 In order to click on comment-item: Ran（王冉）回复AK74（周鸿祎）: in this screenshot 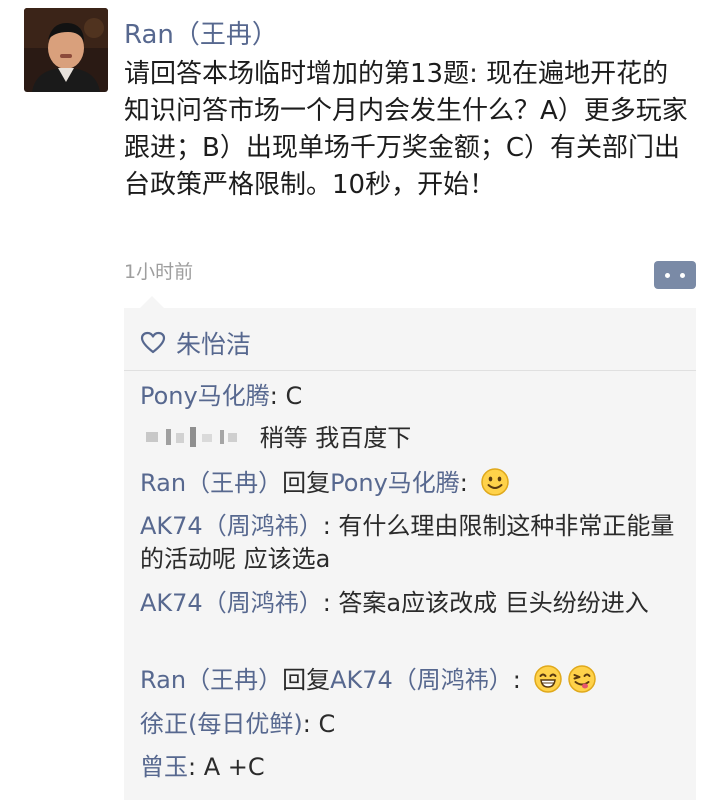, I will do `click(412, 680)`.